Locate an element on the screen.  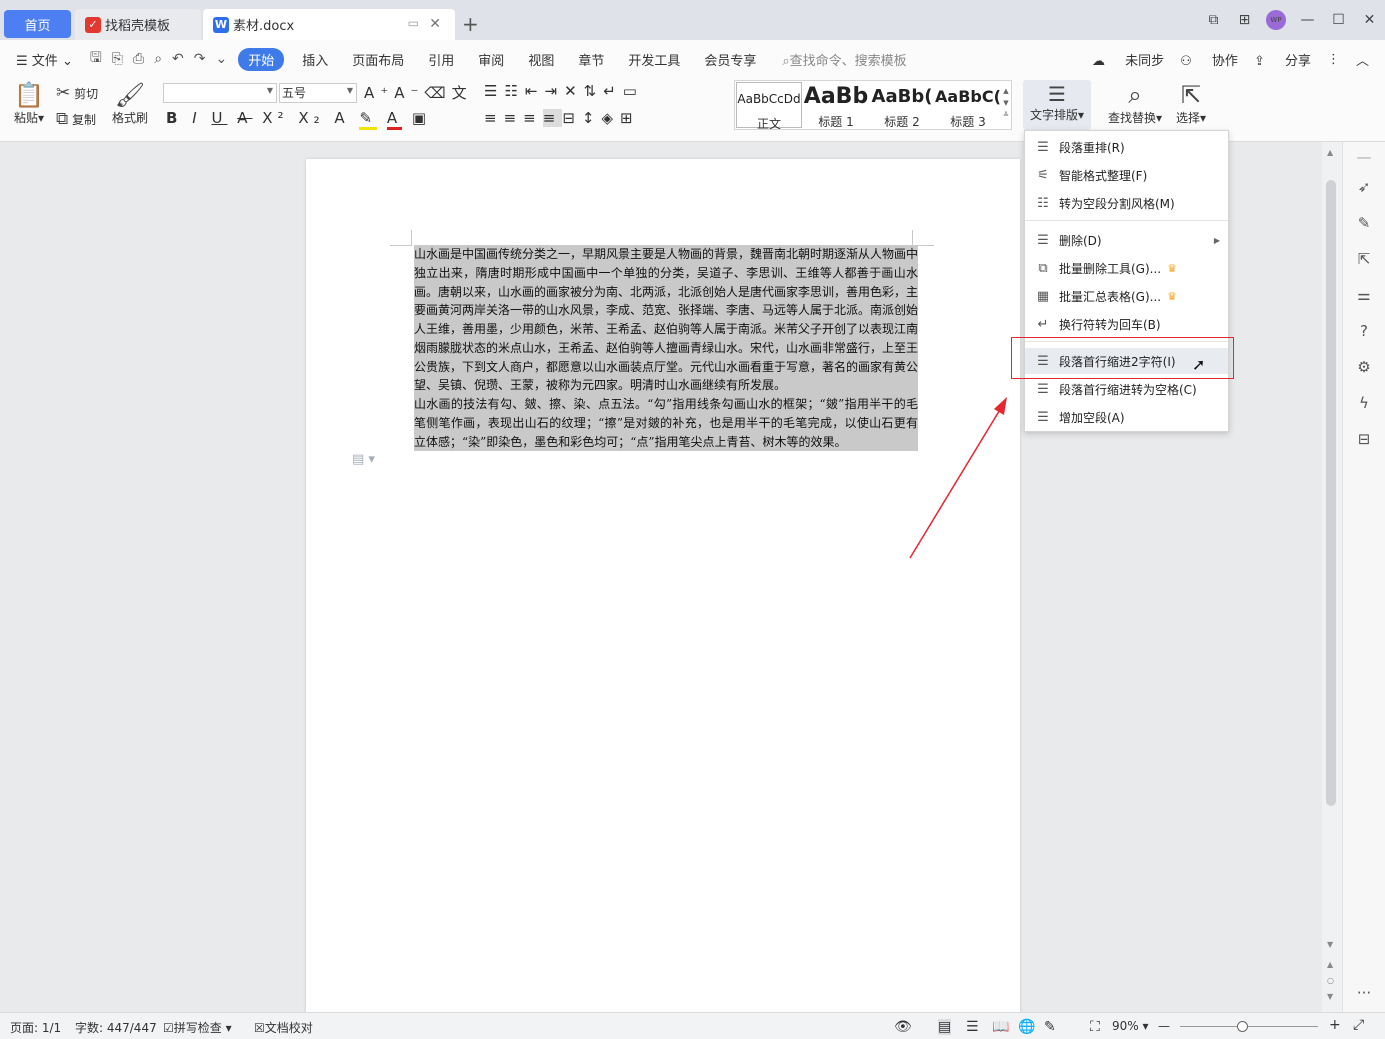
align-left-icon: ≡ is located at coordinates (494, 118).